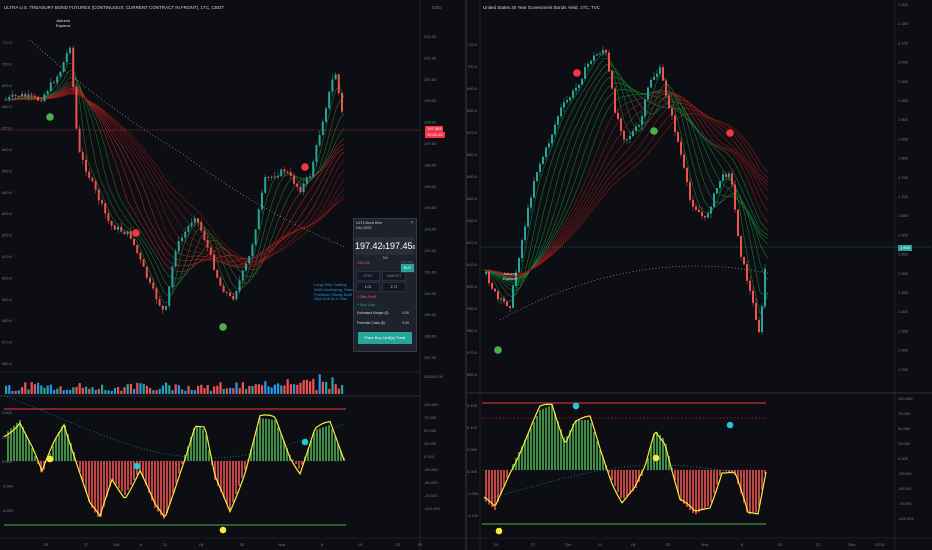 Image resolution: width=932 pixels, height=550 pixels. What do you see at coordinates (473, 493) in the screenshot?
I see `right-osc-tick: -0.050` at bounding box center [473, 493].